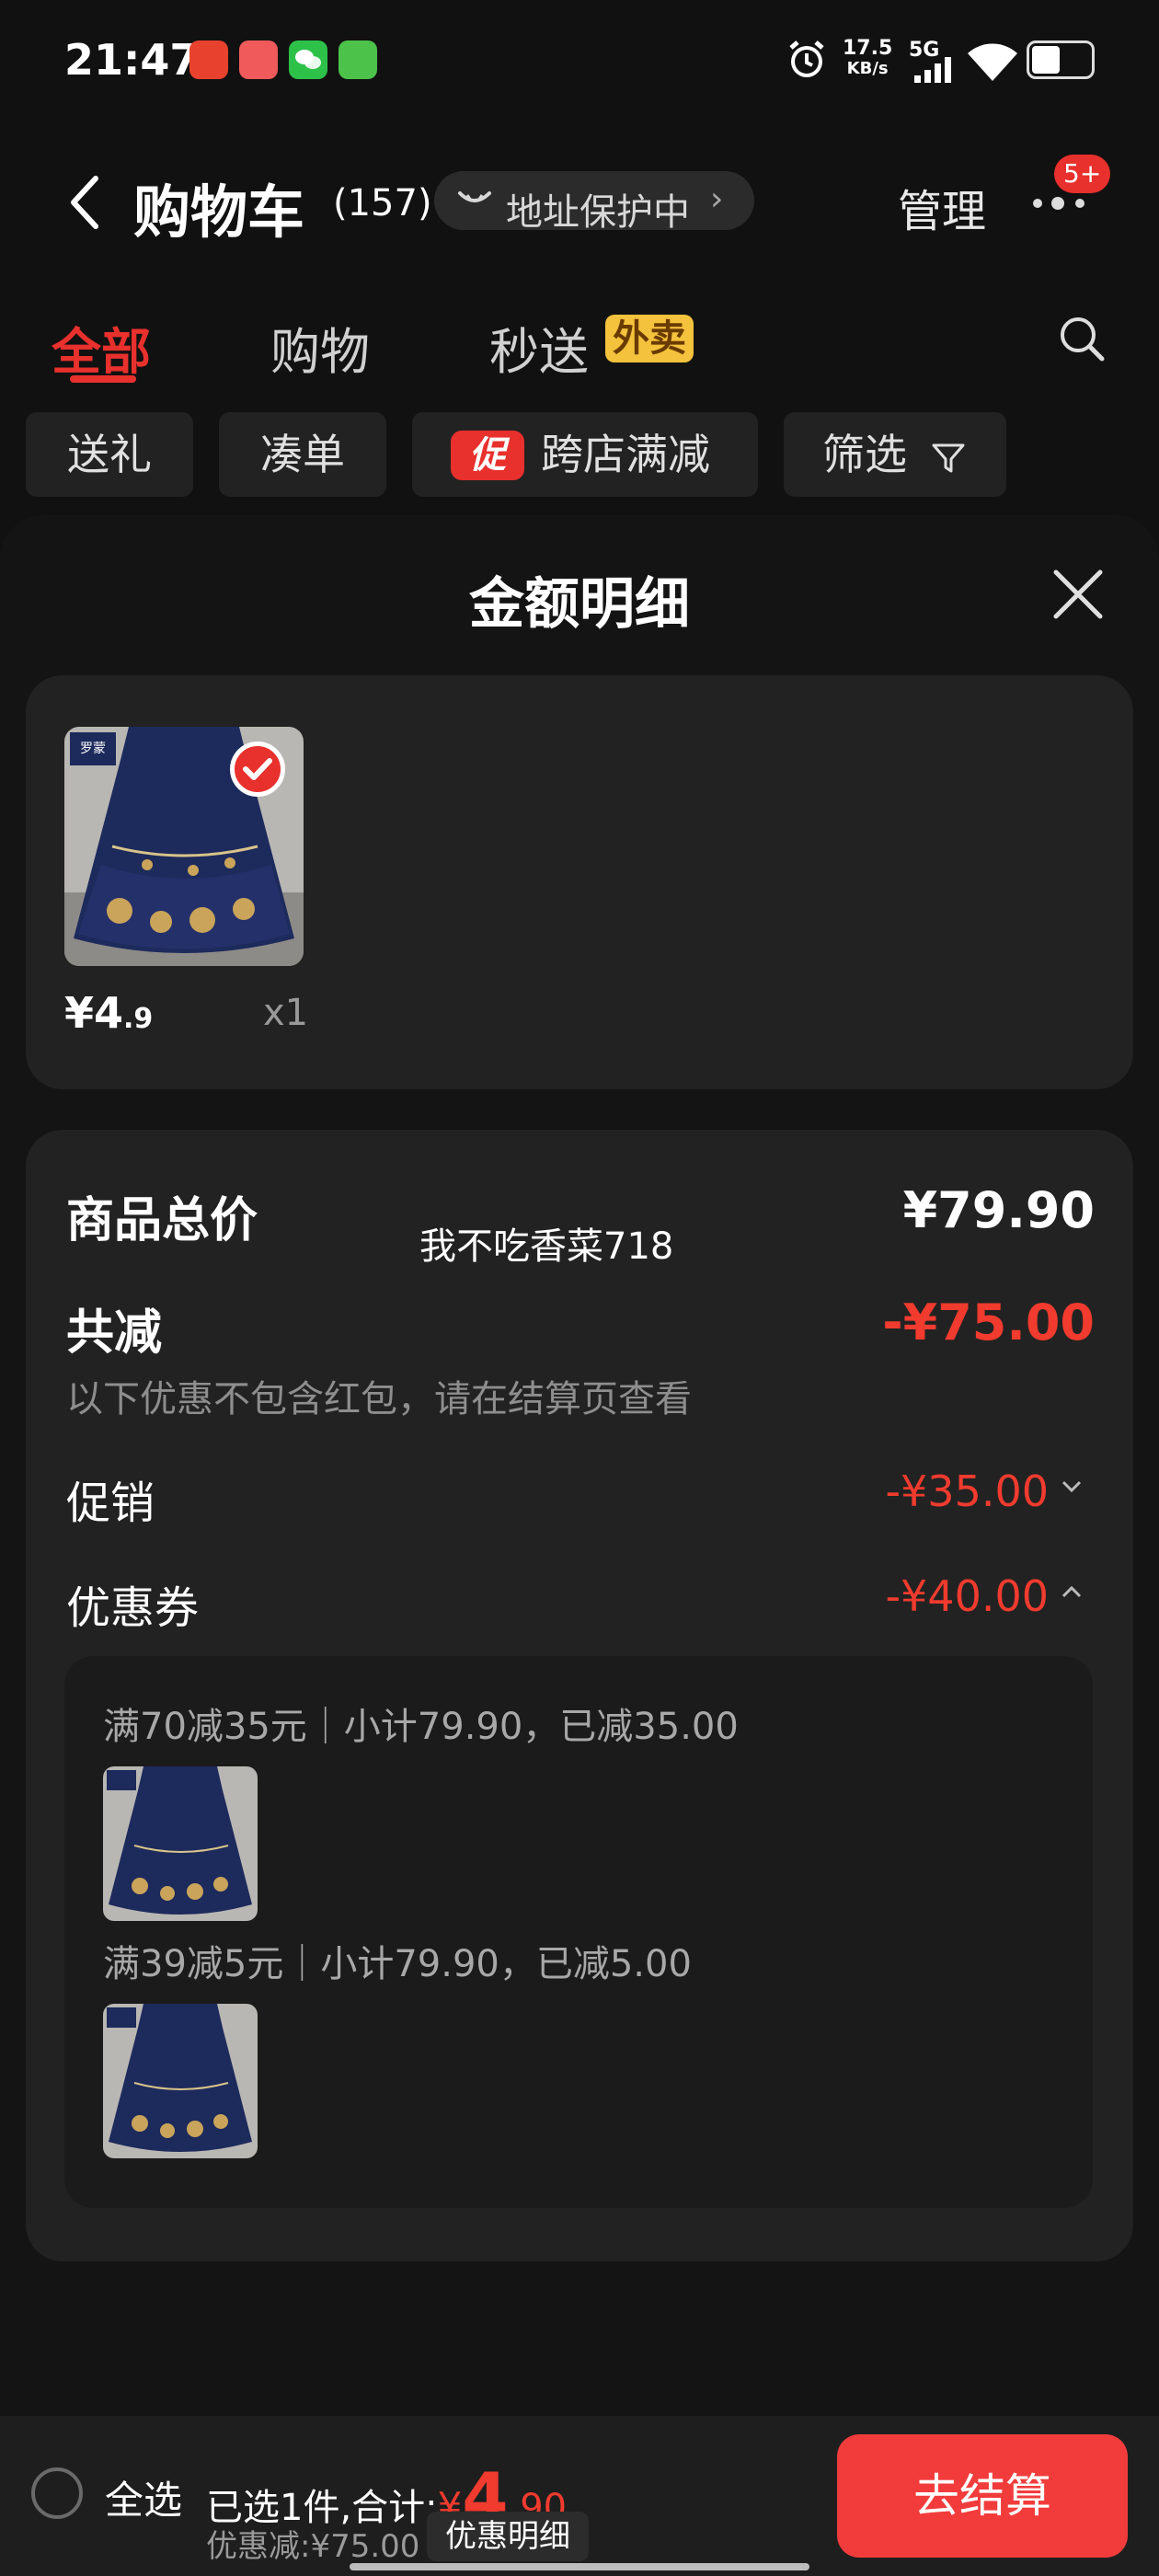 This screenshot has height=2576, width=1159. I want to click on network-speed-value: 17.5, so click(868, 48).